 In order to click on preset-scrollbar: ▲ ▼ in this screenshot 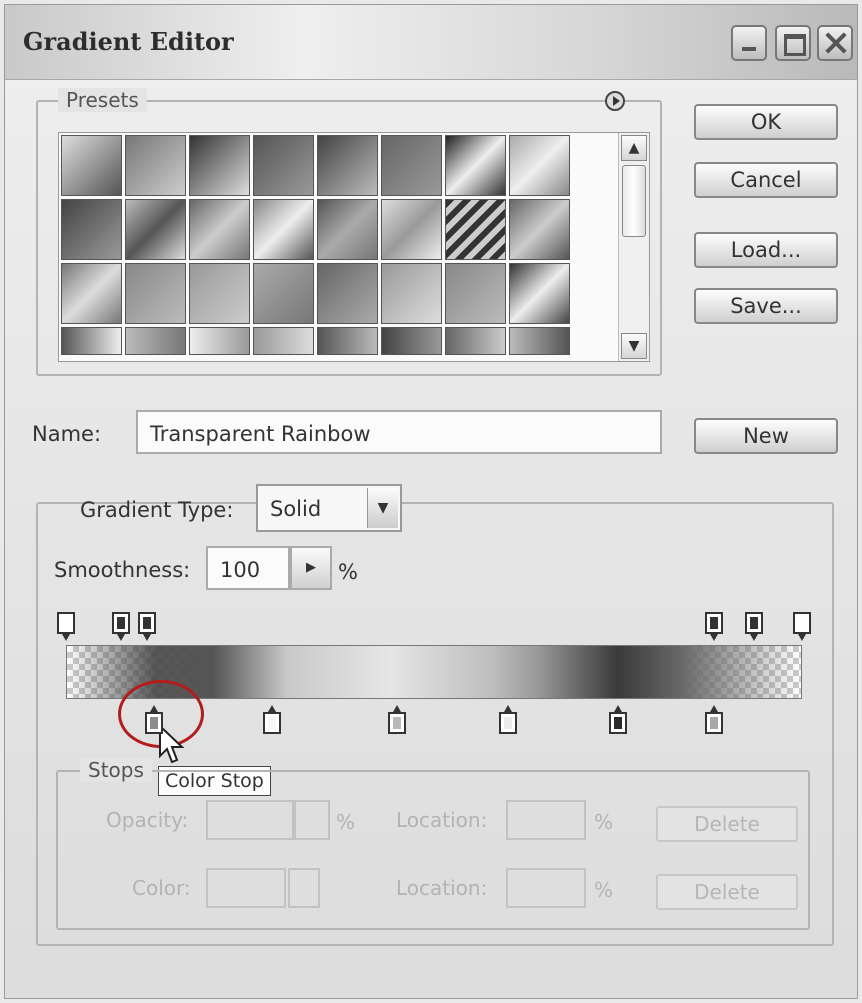, I will do `click(633, 247)`.